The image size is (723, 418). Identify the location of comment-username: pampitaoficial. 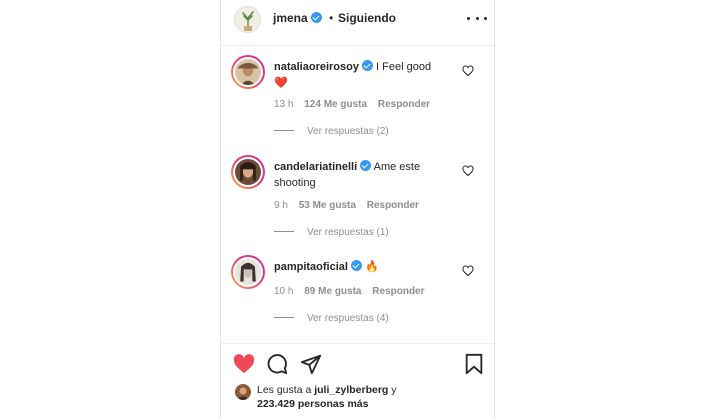
(311, 267).